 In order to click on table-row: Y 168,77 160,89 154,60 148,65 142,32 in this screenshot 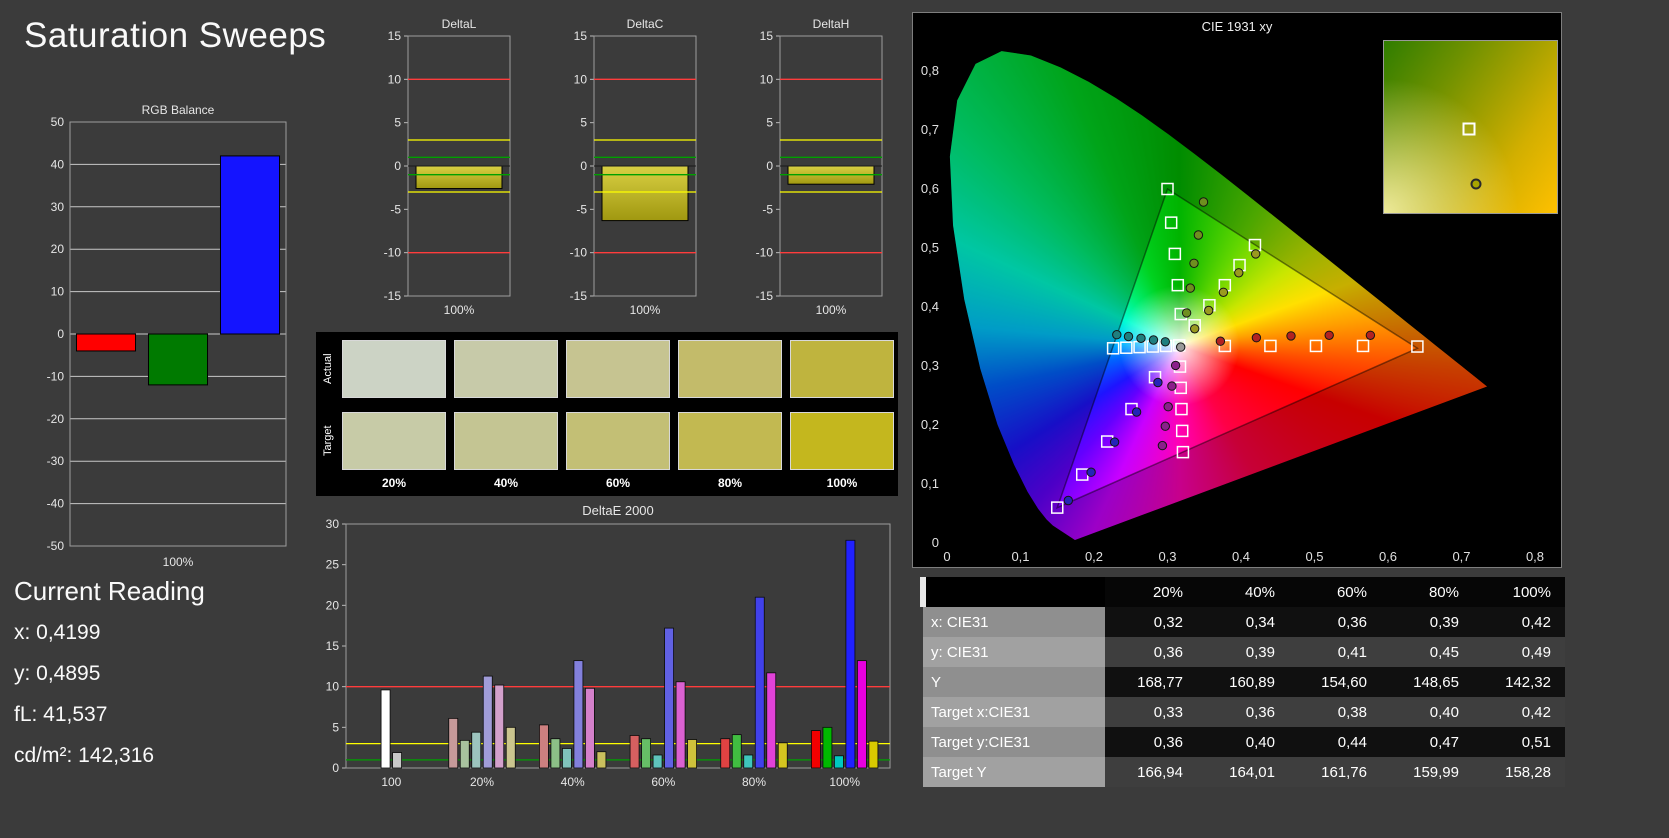, I will do `click(1244, 682)`.